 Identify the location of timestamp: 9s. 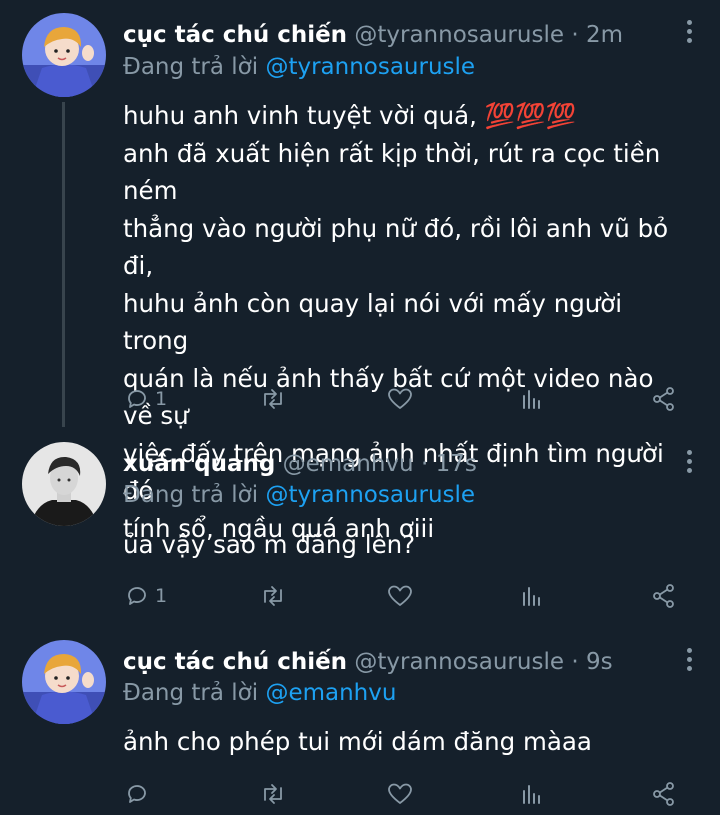
(599, 662).